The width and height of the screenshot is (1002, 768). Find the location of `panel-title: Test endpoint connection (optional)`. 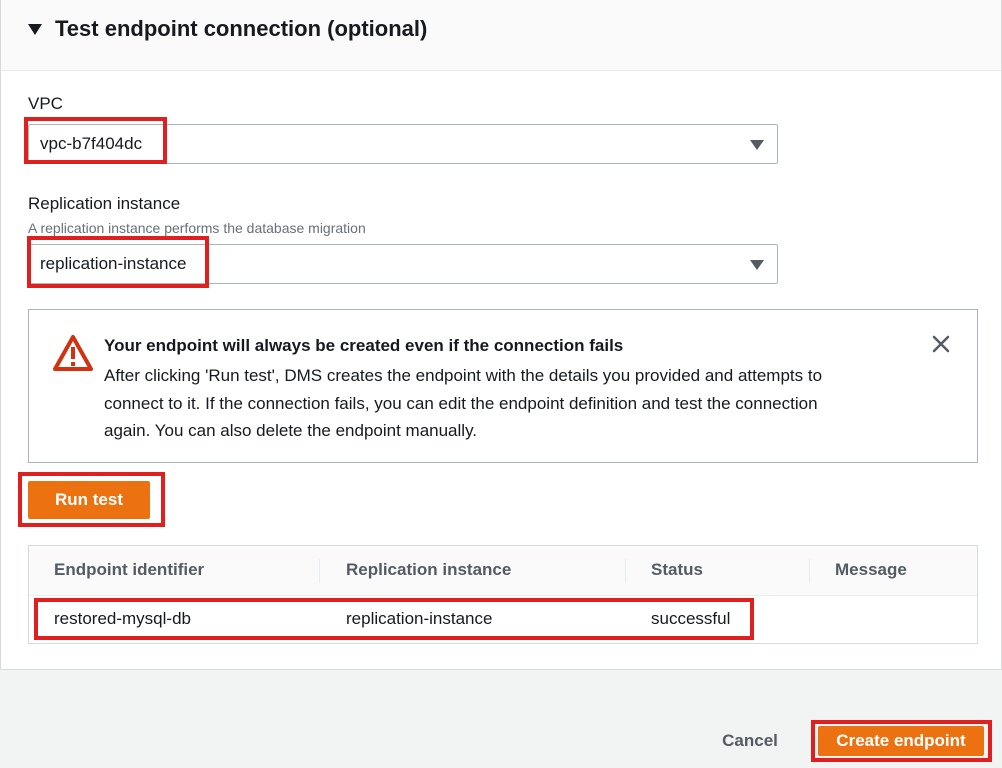

panel-title: Test endpoint connection (optional) is located at coordinates (241, 28).